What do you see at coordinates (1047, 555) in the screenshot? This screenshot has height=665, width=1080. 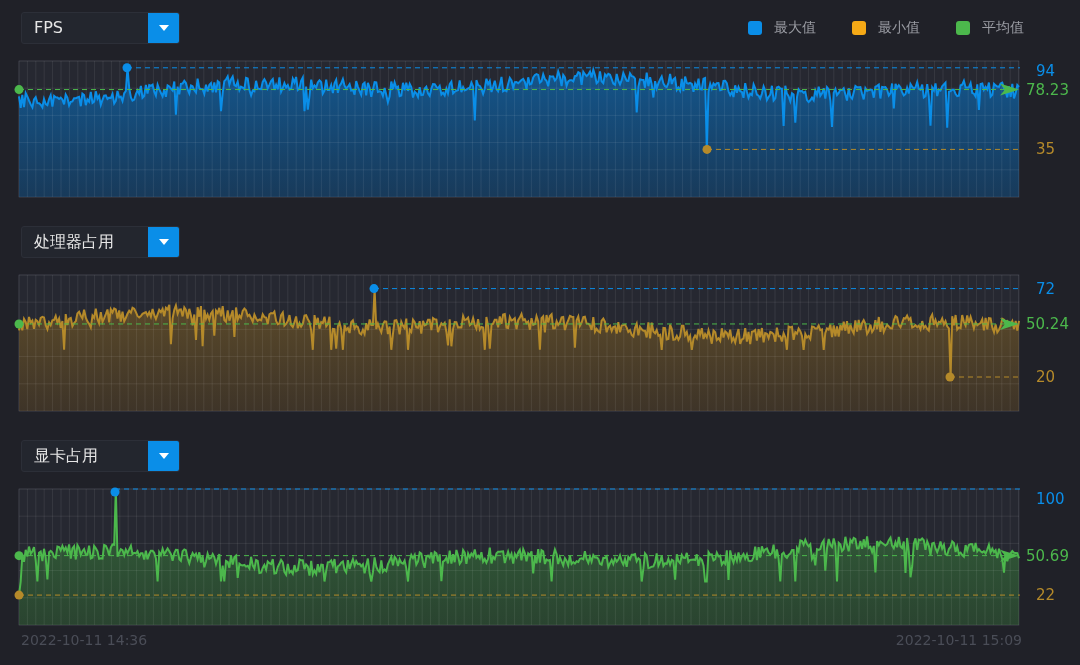 I see `average-value-label: 50.69` at bounding box center [1047, 555].